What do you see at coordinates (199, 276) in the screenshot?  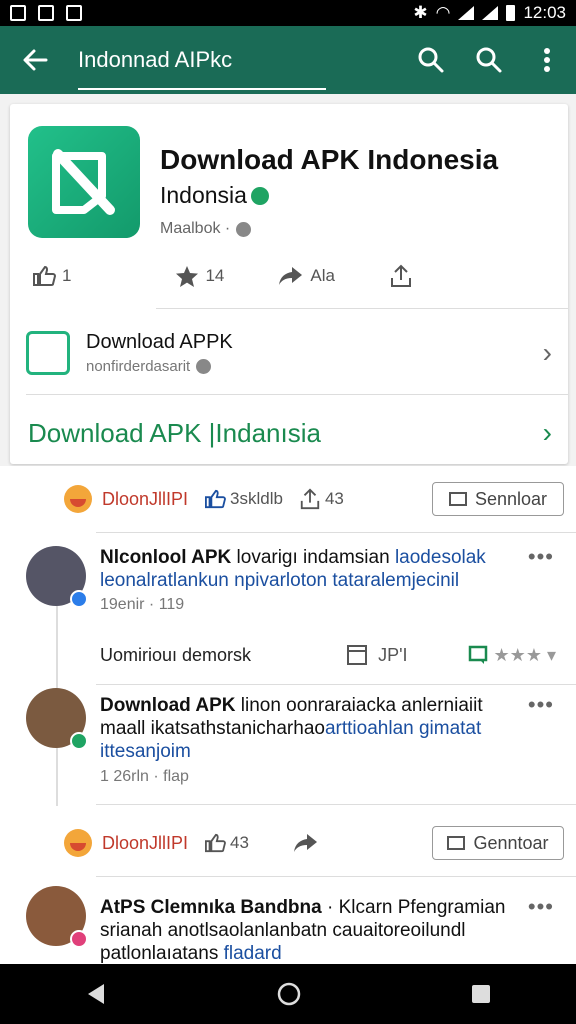 I see `star-action: 14` at bounding box center [199, 276].